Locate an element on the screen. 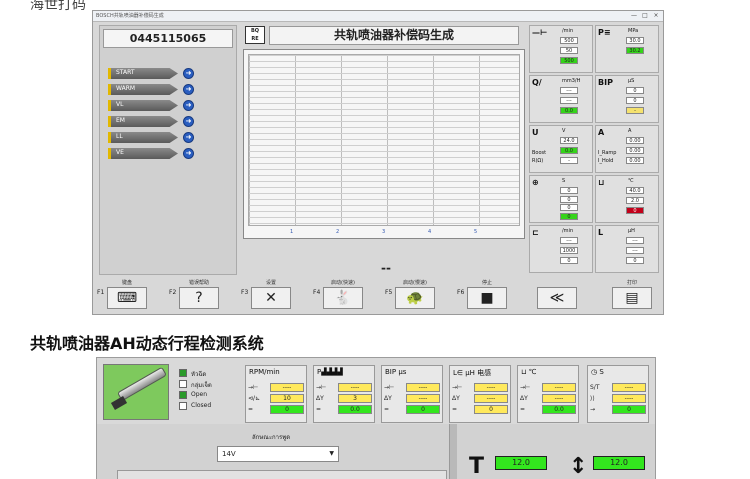  fkey-0: 键盘 F1 ⌨ is located at coordinates (127, 295).